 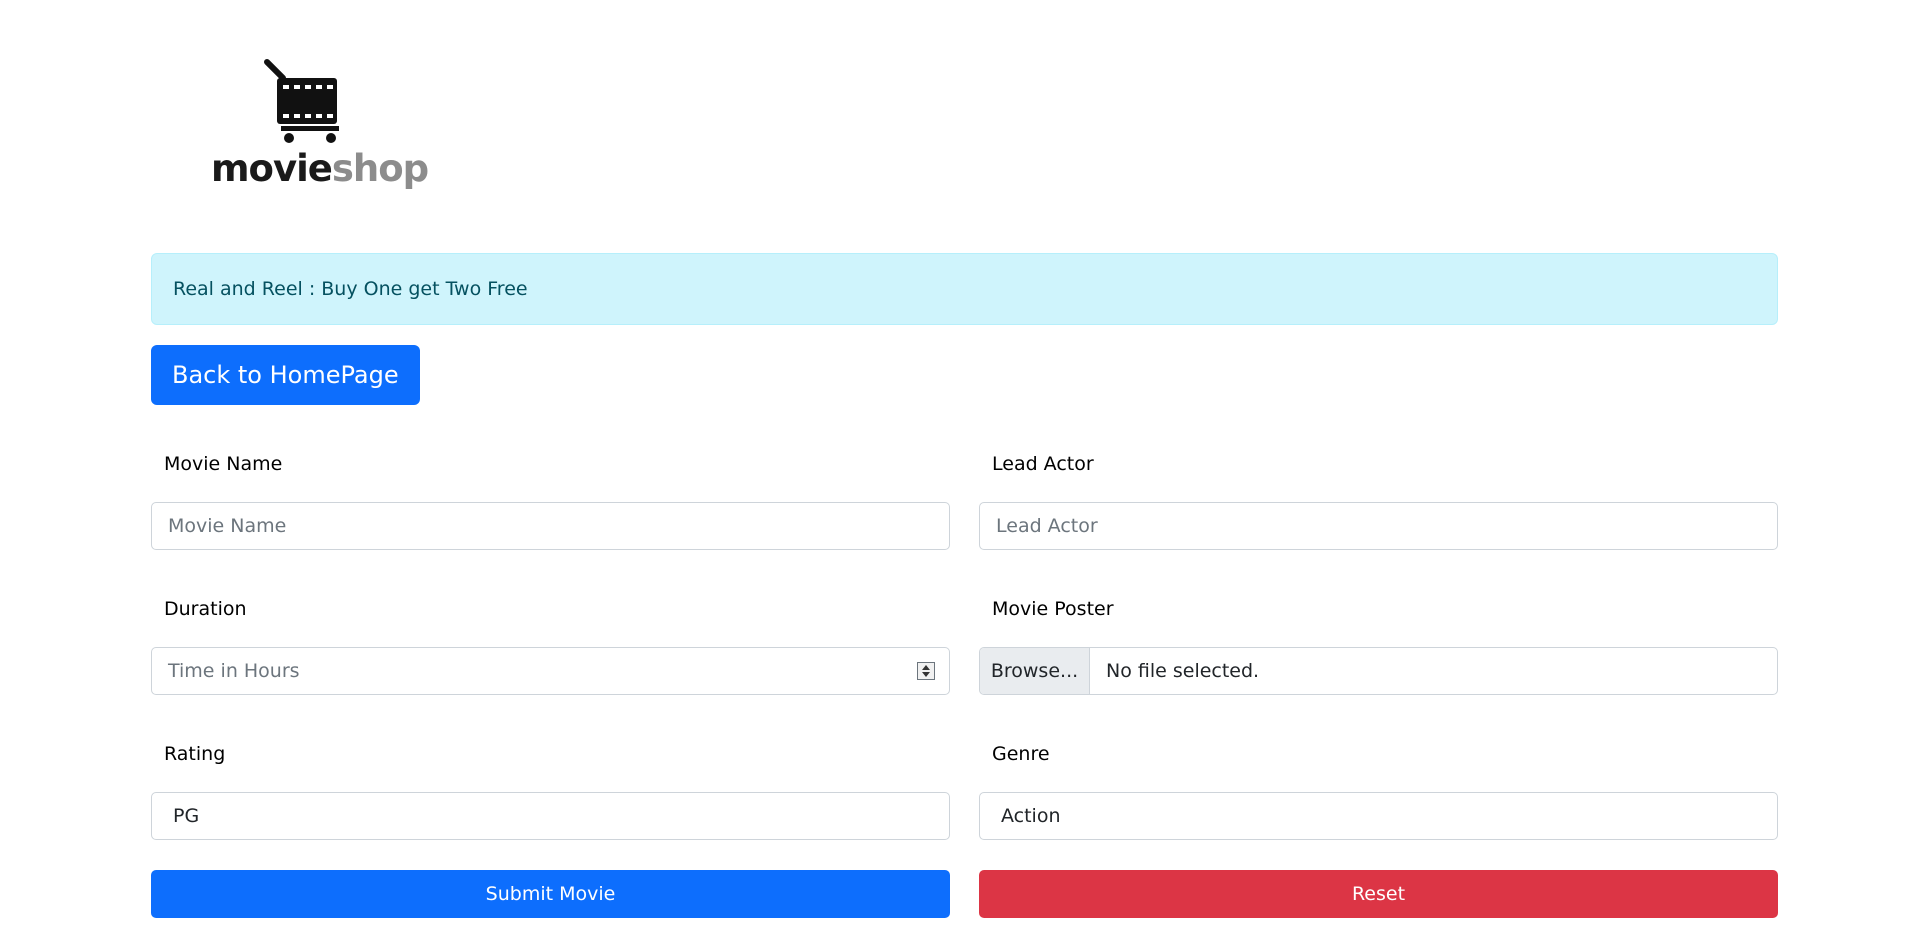 What do you see at coordinates (227, 526) in the screenshot?
I see `movie-name-placeholder: Movie Name` at bounding box center [227, 526].